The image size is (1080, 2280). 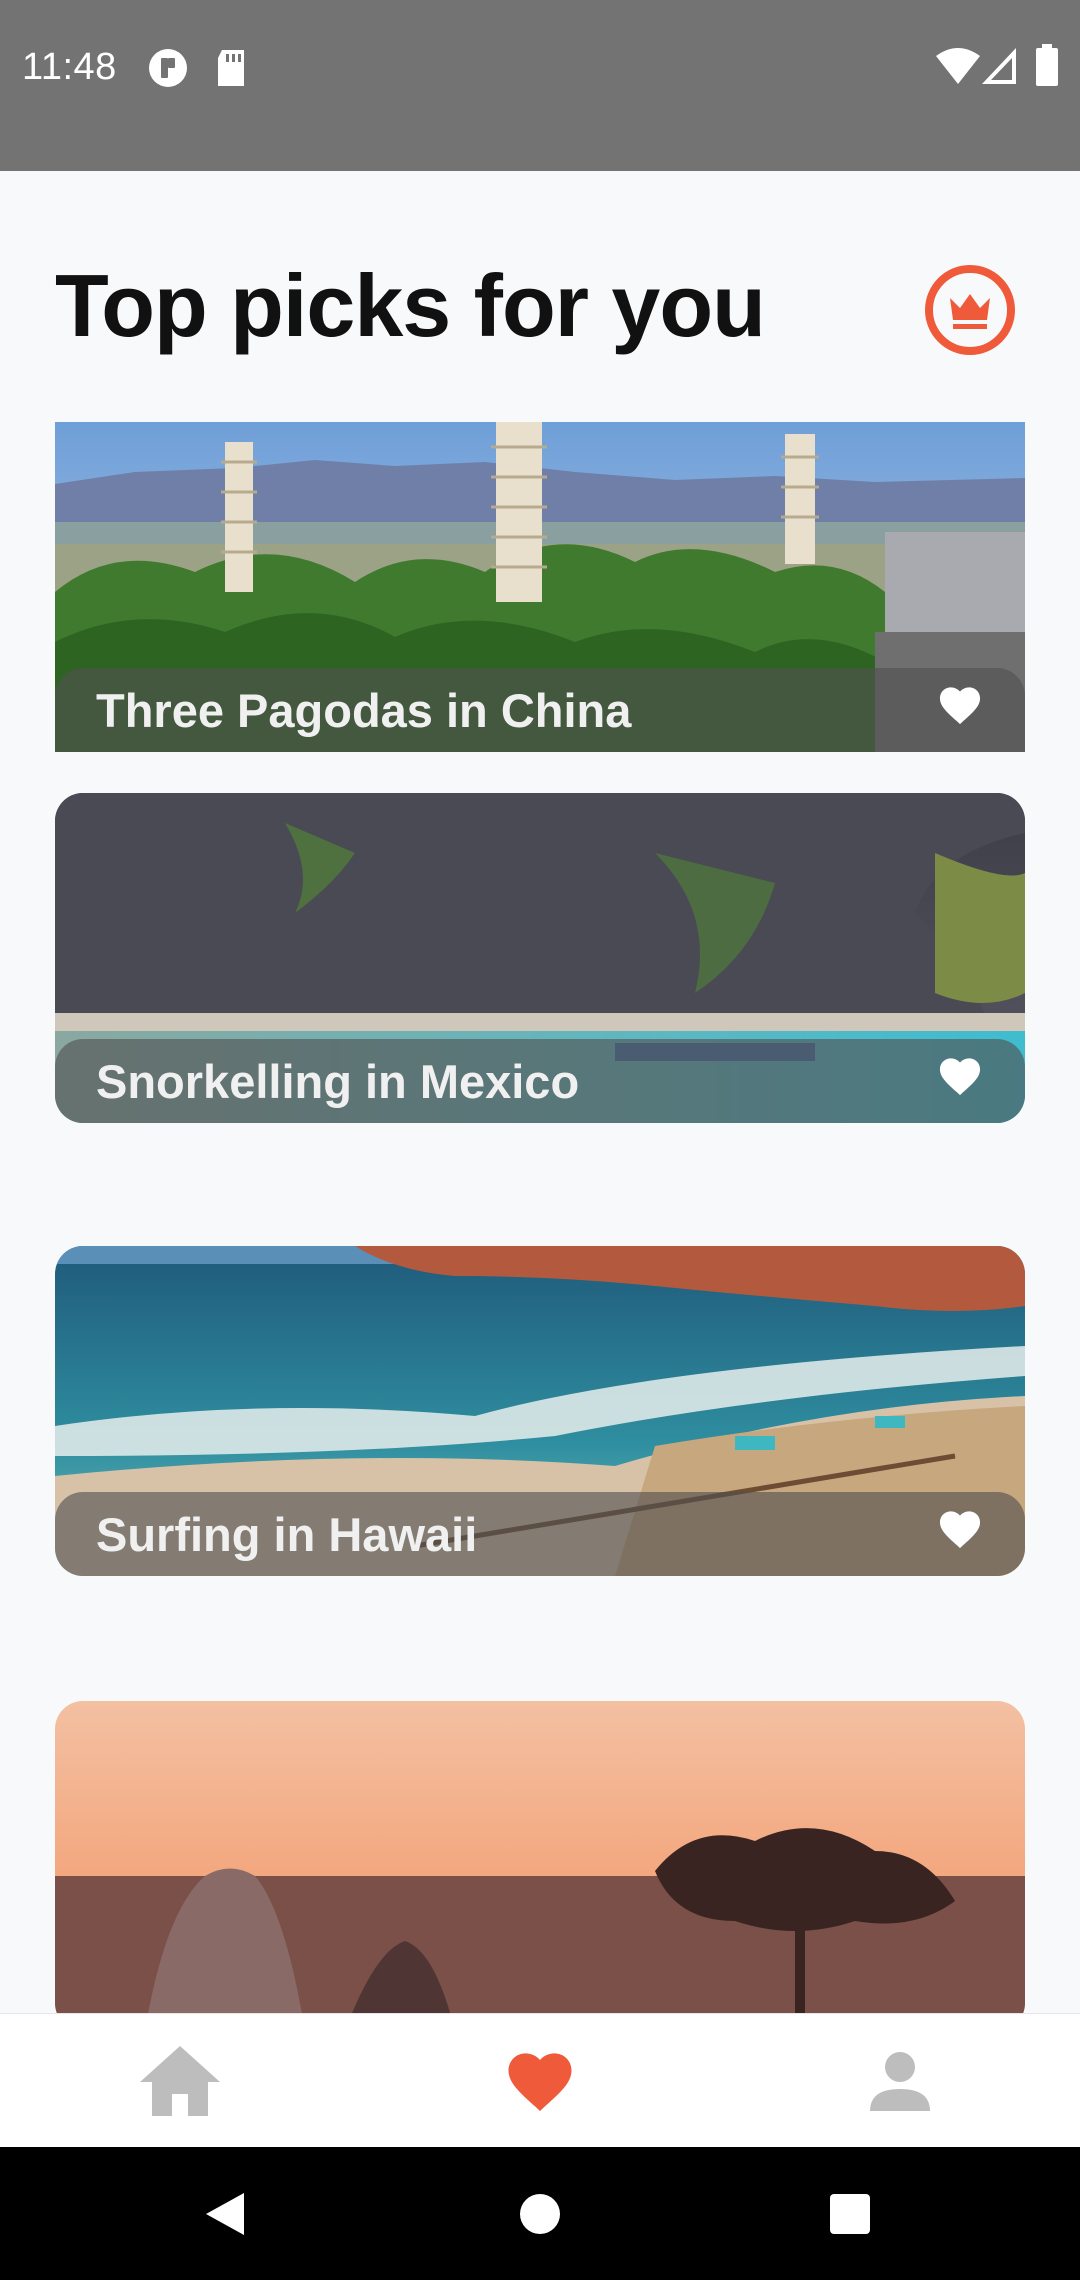 I want to click on system-back-button, so click(x=225, y=2213).